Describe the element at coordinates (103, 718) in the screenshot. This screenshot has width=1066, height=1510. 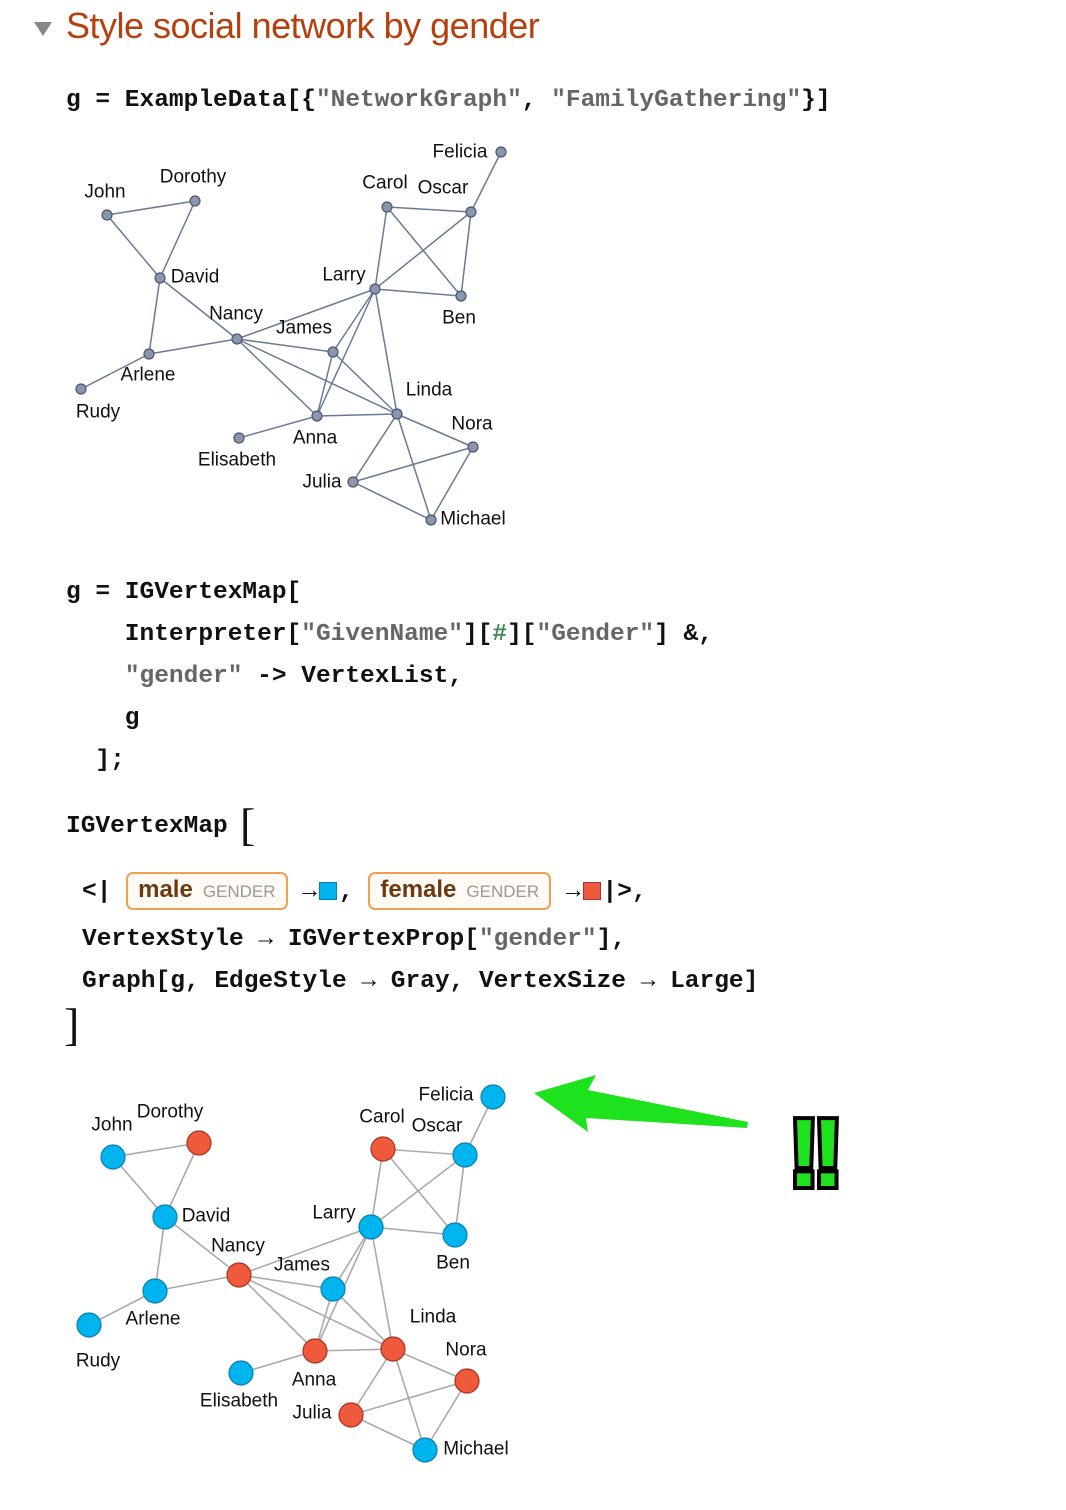
I see `code-token: g` at that location.